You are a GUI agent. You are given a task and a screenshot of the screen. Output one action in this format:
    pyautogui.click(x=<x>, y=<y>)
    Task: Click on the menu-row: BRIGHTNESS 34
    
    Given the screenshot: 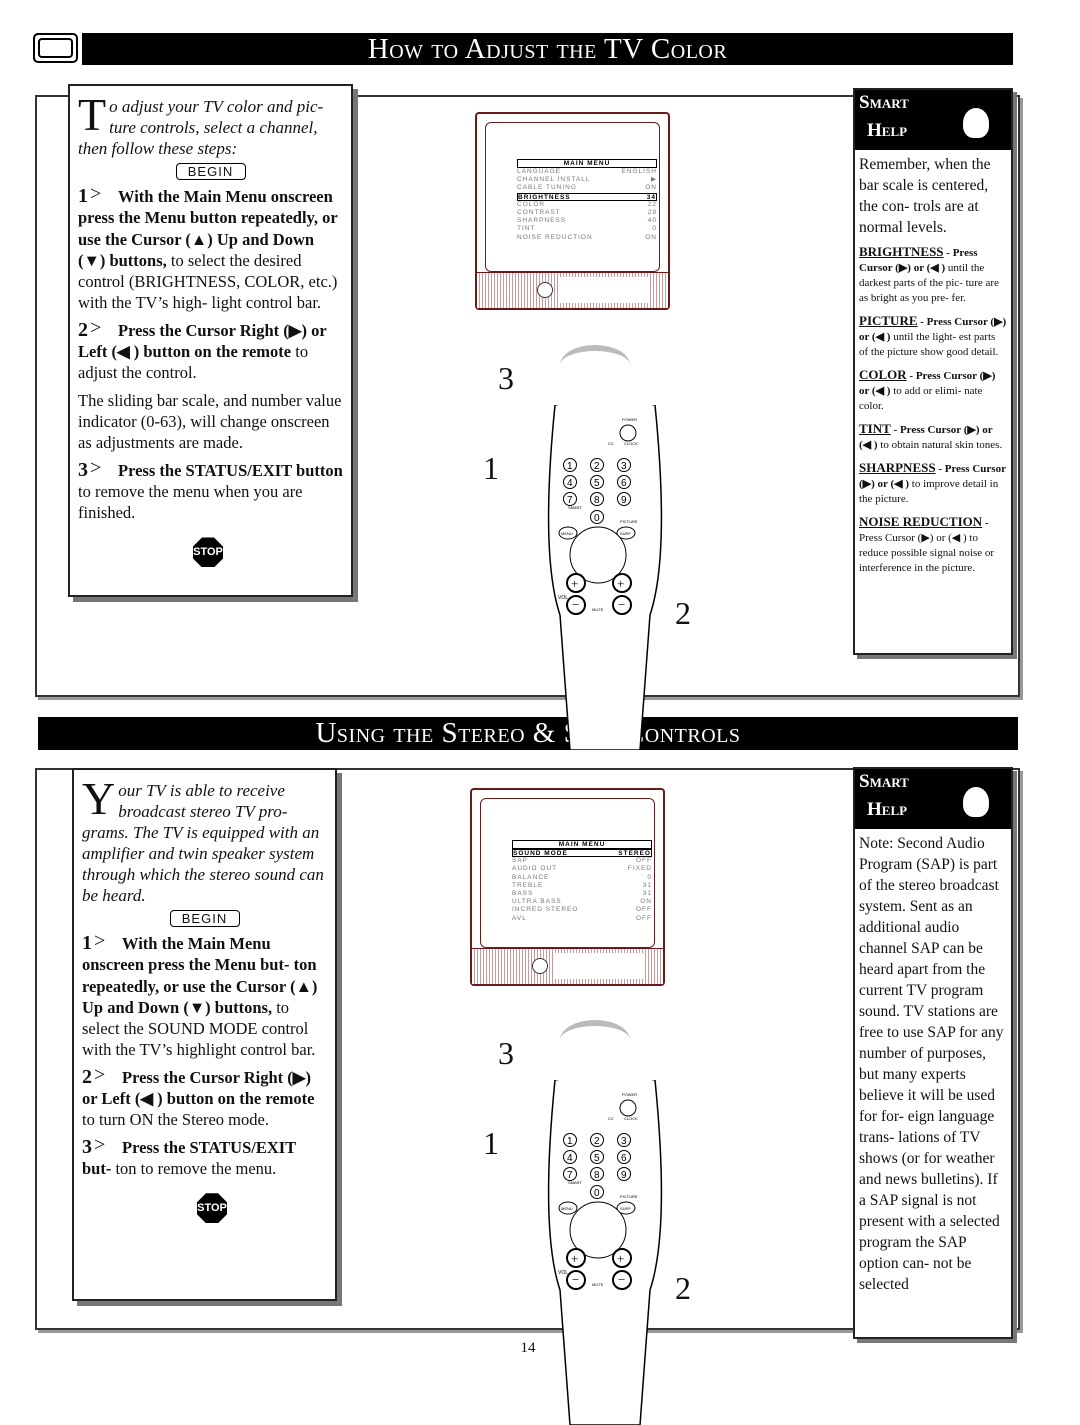 What is the action you would take?
    pyautogui.click(x=587, y=196)
    